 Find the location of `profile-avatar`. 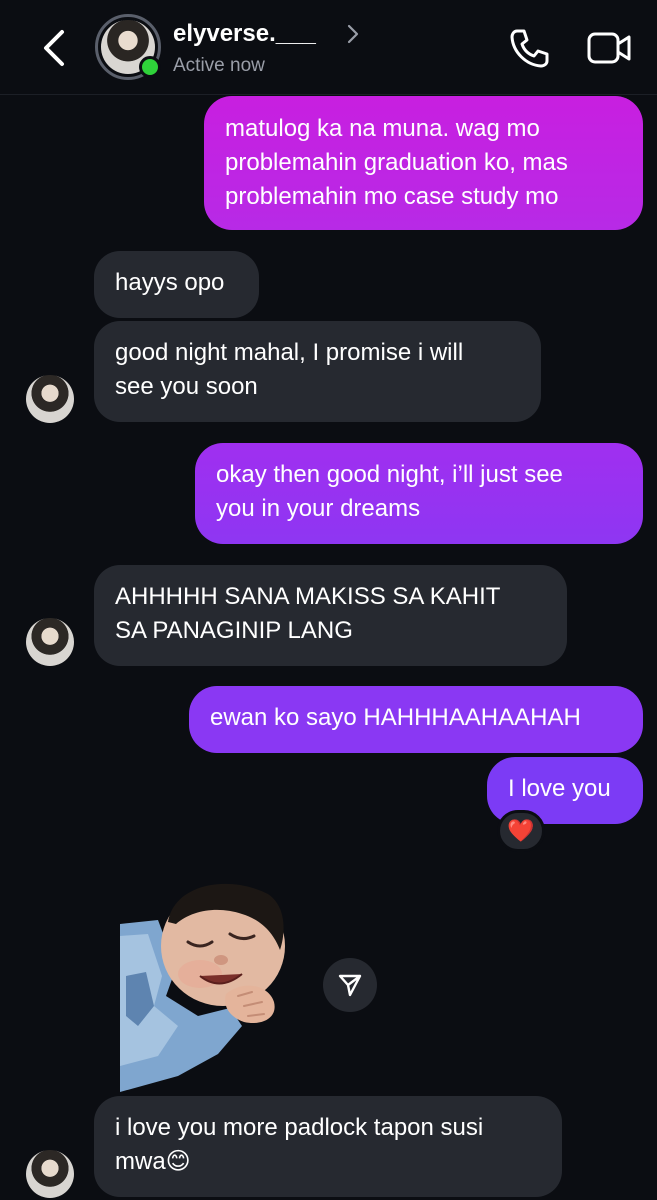

profile-avatar is located at coordinates (128, 47).